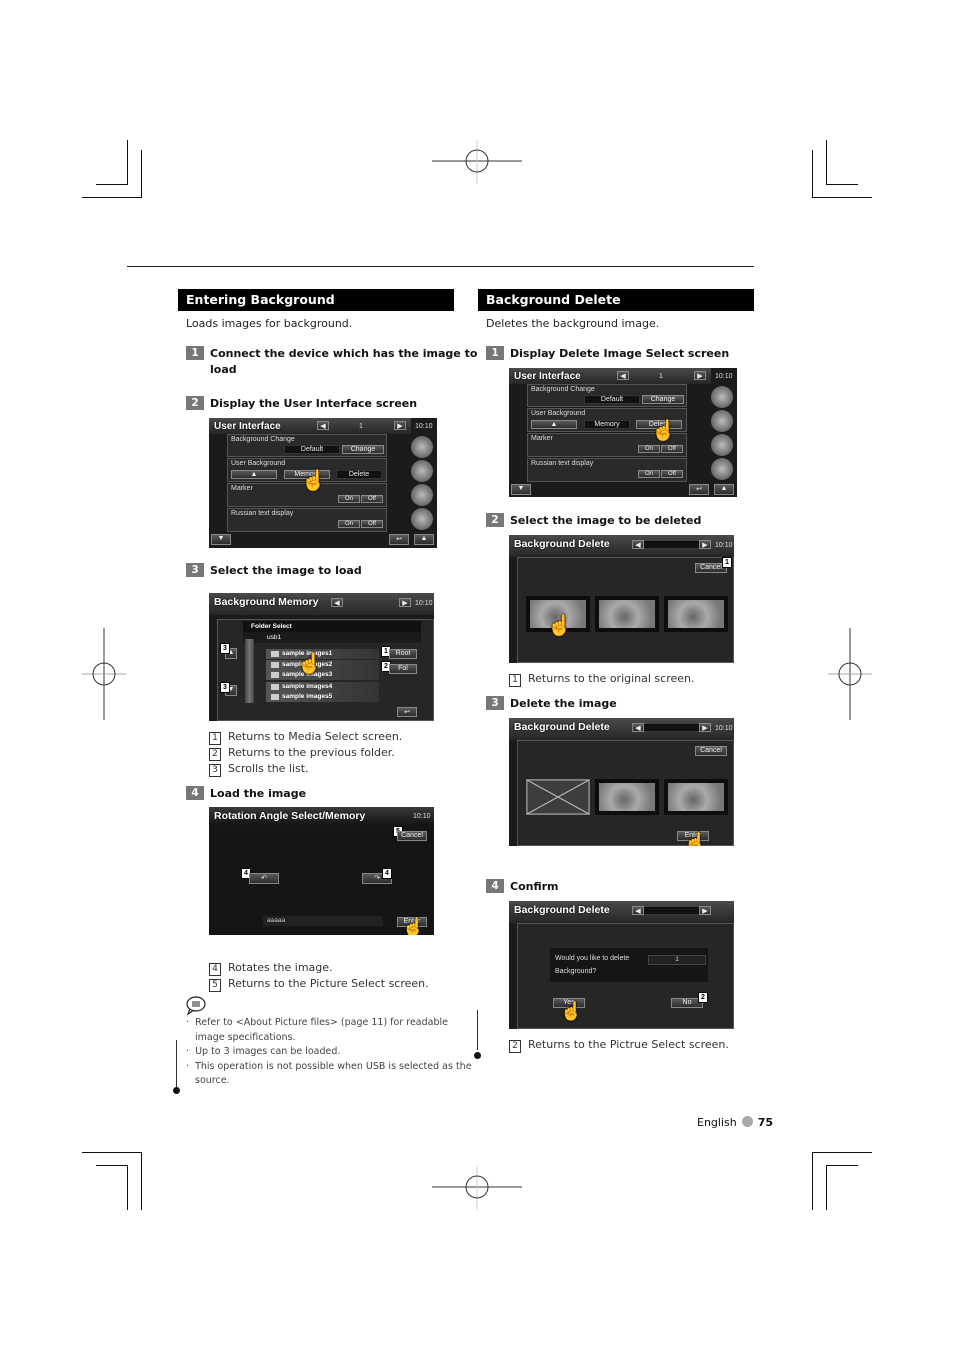 The height and width of the screenshot is (1350, 954). I want to click on callout-3: 3, so click(225, 648).